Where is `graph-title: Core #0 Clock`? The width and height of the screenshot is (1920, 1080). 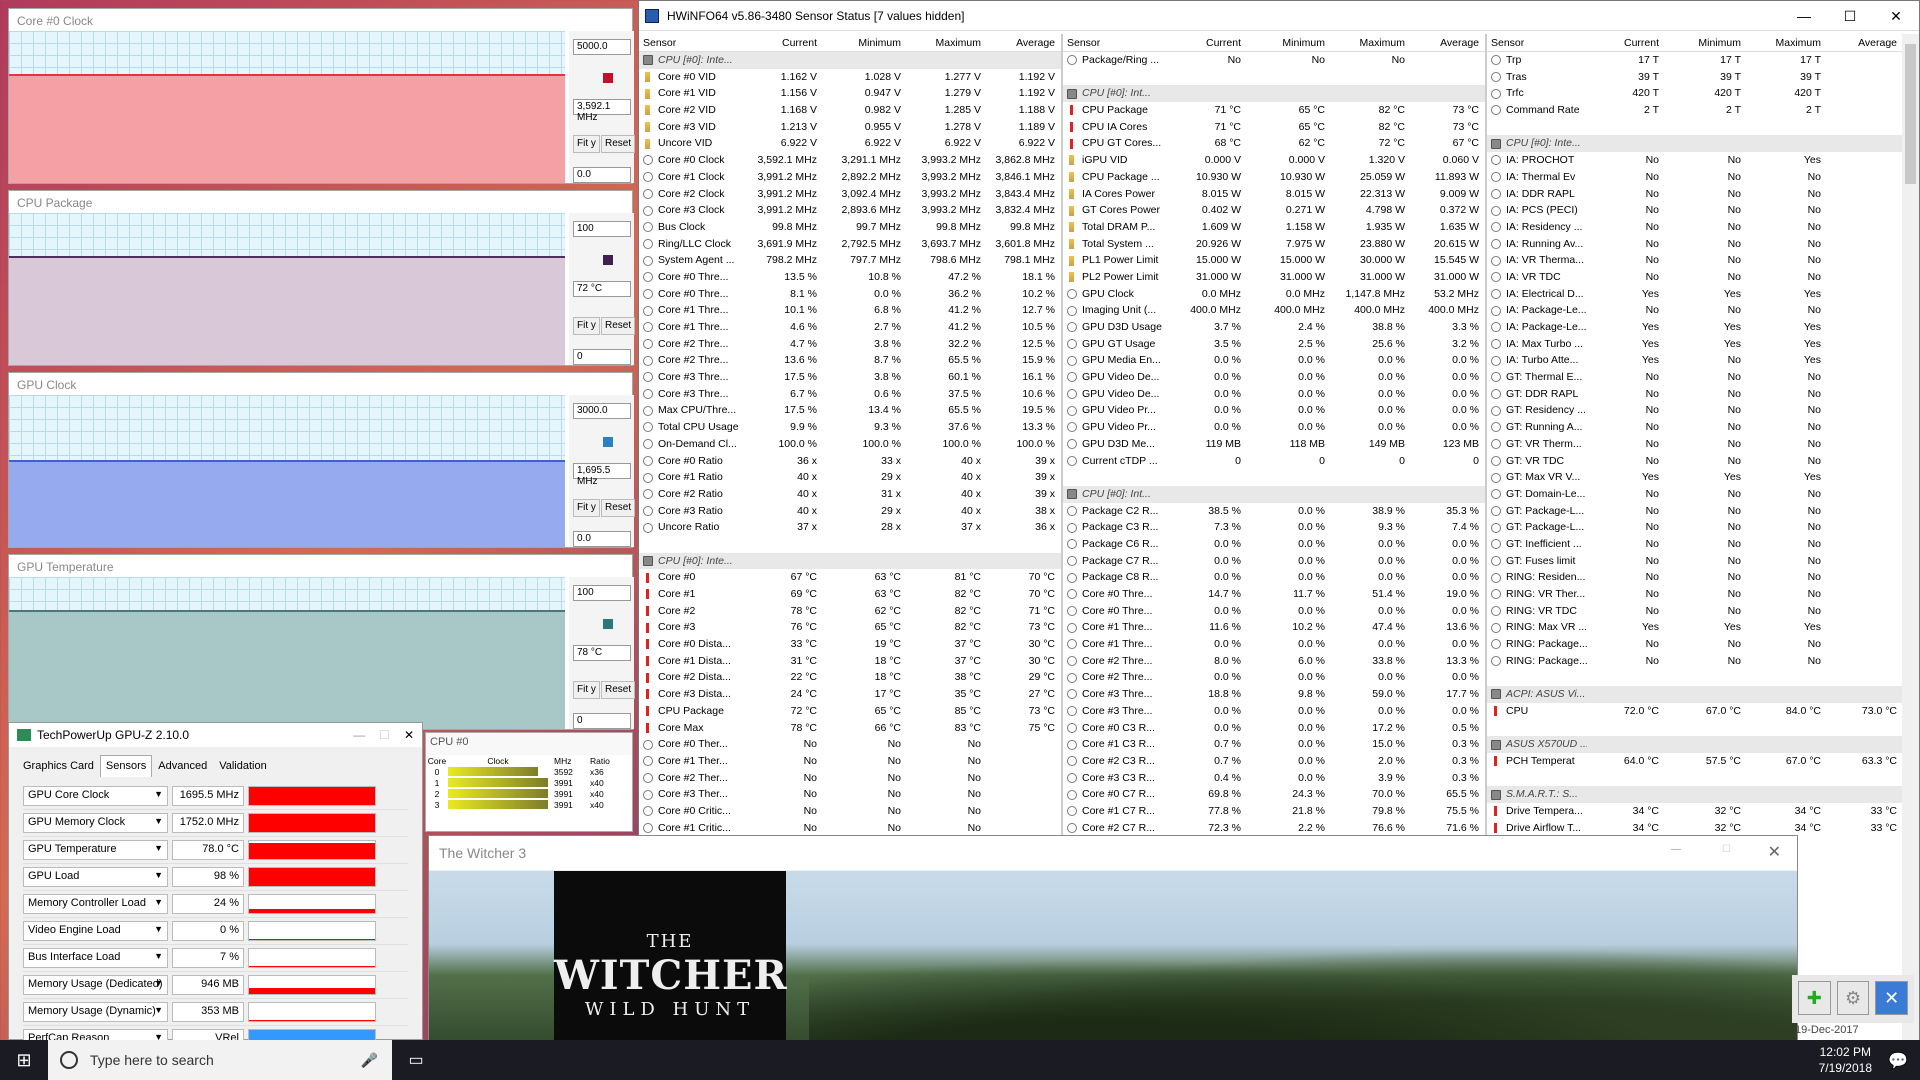 graph-title: Core #0 Clock is located at coordinates (320, 20).